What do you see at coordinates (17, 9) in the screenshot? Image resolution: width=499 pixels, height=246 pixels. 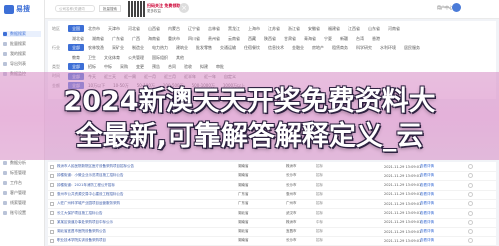 I see `brand-logo: 易搜` at bounding box center [17, 9].